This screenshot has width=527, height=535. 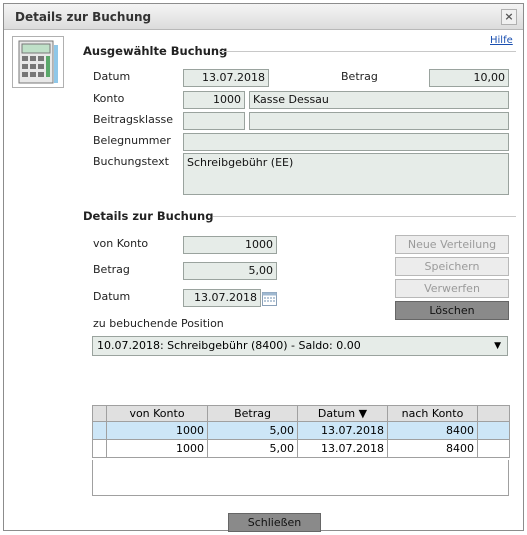 What do you see at coordinates (157, 413) in the screenshot?
I see `column-header-from-account: von Konto` at bounding box center [157, 413].